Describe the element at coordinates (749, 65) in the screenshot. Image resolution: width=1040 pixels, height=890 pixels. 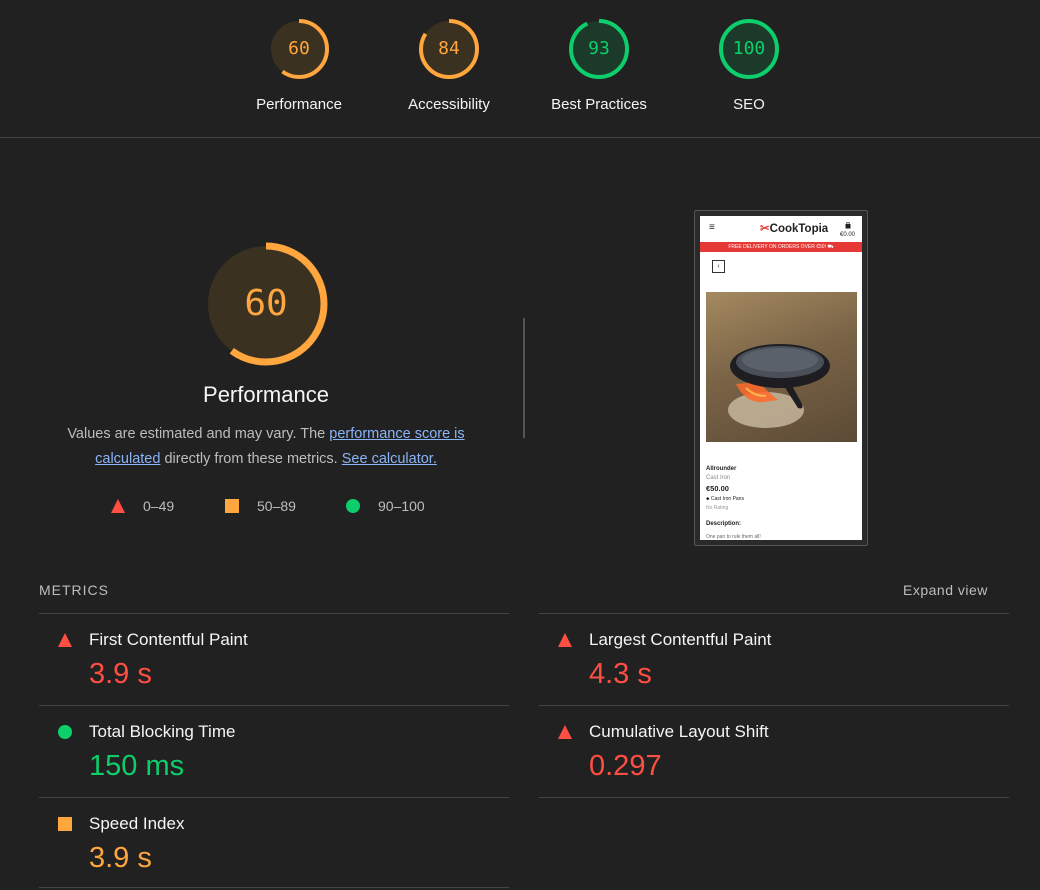
I see `score-gauge-seo: 100 SEO` at that location.